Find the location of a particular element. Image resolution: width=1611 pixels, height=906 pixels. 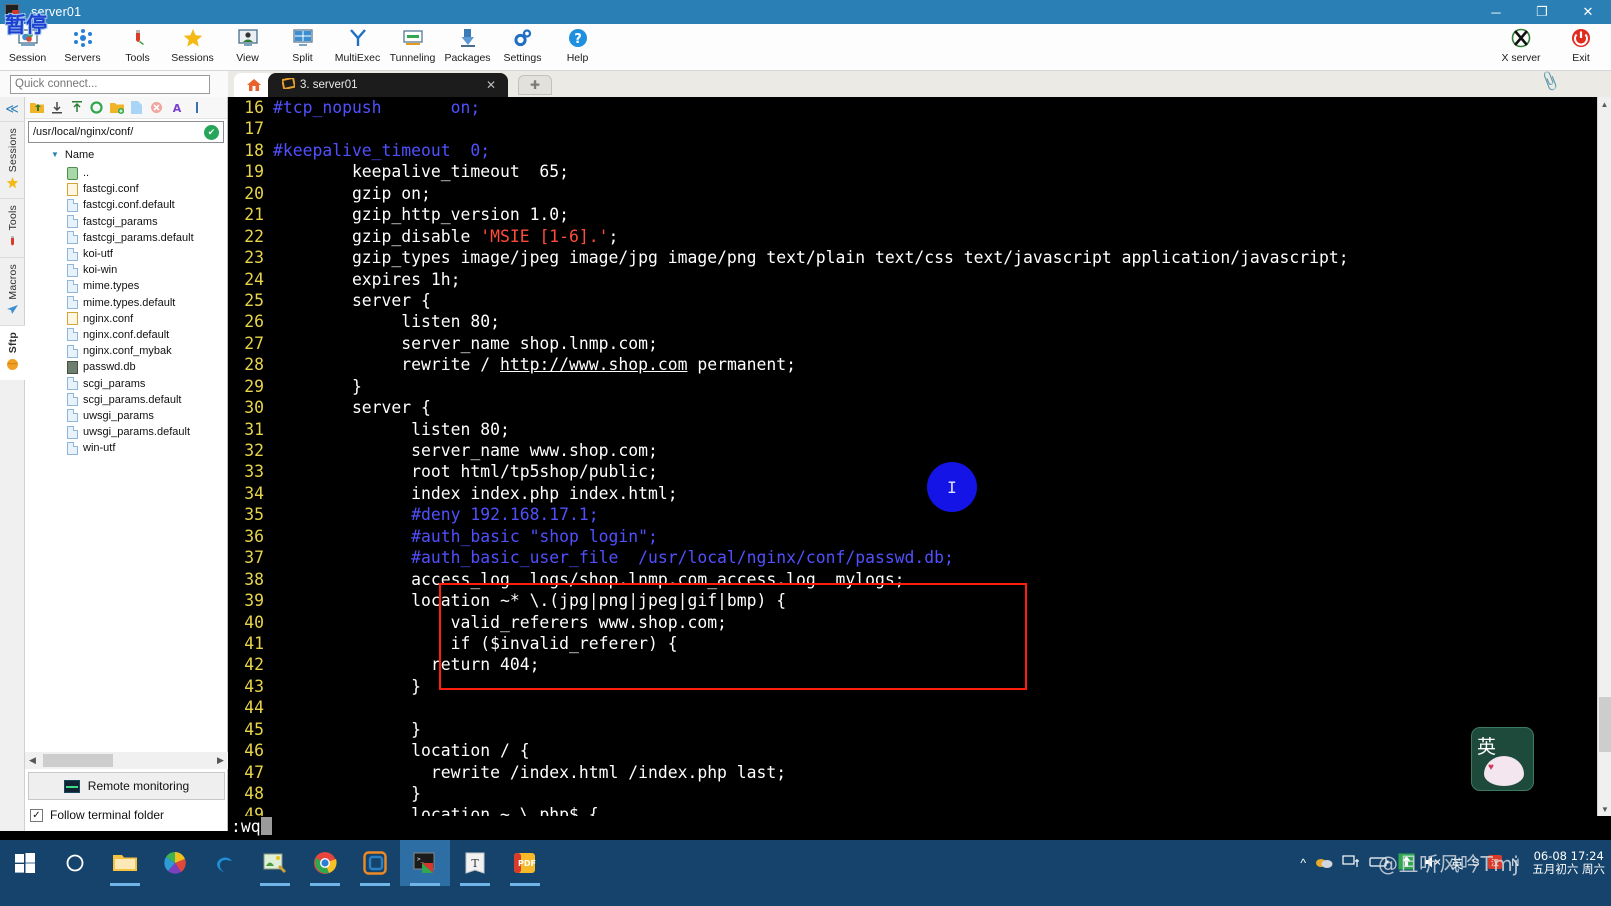

sftp-horizontal-scrollbar: ◀ ▶ is located at coordinates (126, 760).